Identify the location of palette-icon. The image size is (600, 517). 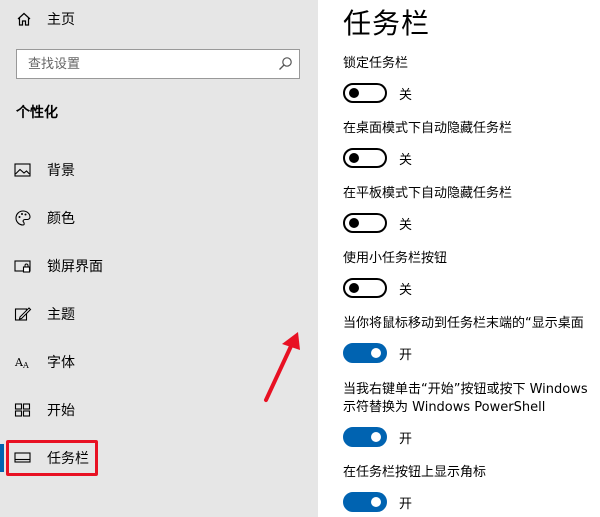
(23, 218).